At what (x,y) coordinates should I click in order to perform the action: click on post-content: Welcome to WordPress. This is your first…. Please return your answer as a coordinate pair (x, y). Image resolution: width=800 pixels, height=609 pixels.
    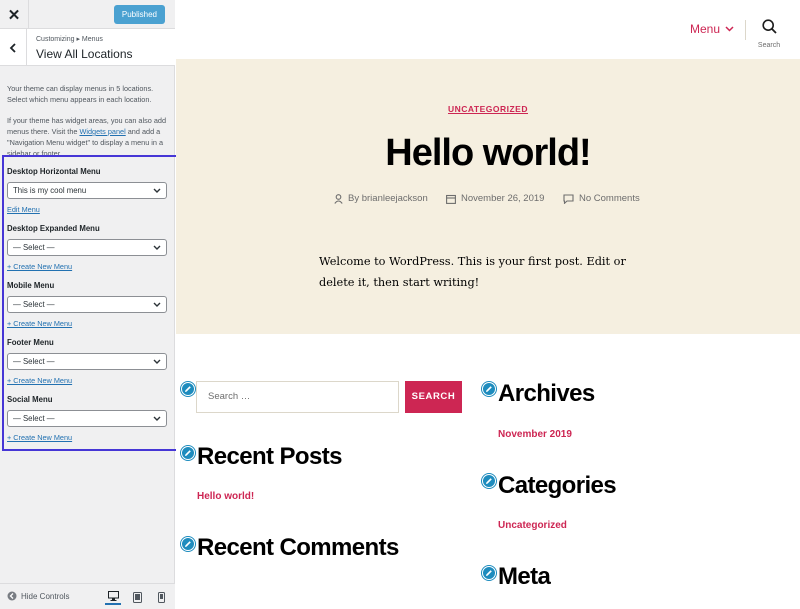
    Looking at the image, I should click on (472, 272).